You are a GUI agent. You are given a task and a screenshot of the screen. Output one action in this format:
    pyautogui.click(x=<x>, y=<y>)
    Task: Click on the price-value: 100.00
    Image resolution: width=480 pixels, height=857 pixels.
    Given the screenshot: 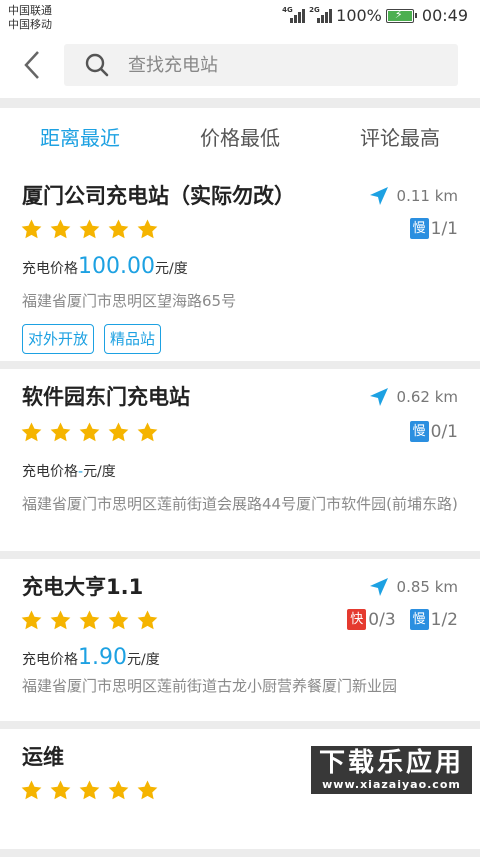 What is the action you would take?
    pyautogui.click(x=116, y=266)
    